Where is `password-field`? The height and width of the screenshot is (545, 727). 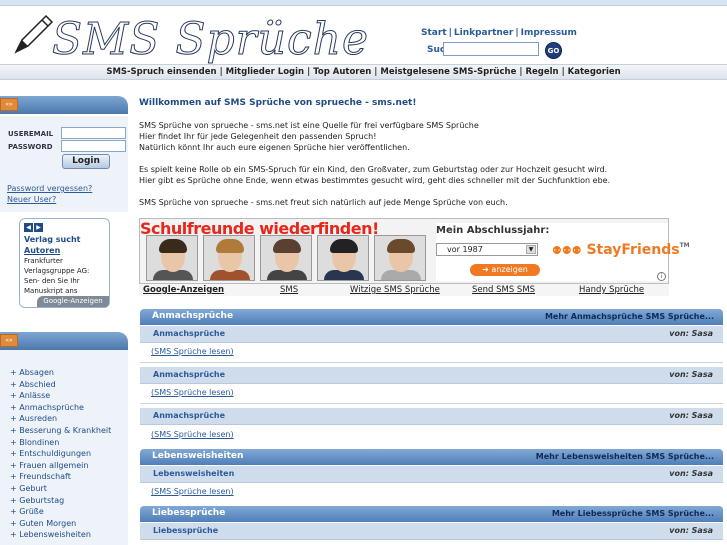
password-field is located at coordinates (93, 146).